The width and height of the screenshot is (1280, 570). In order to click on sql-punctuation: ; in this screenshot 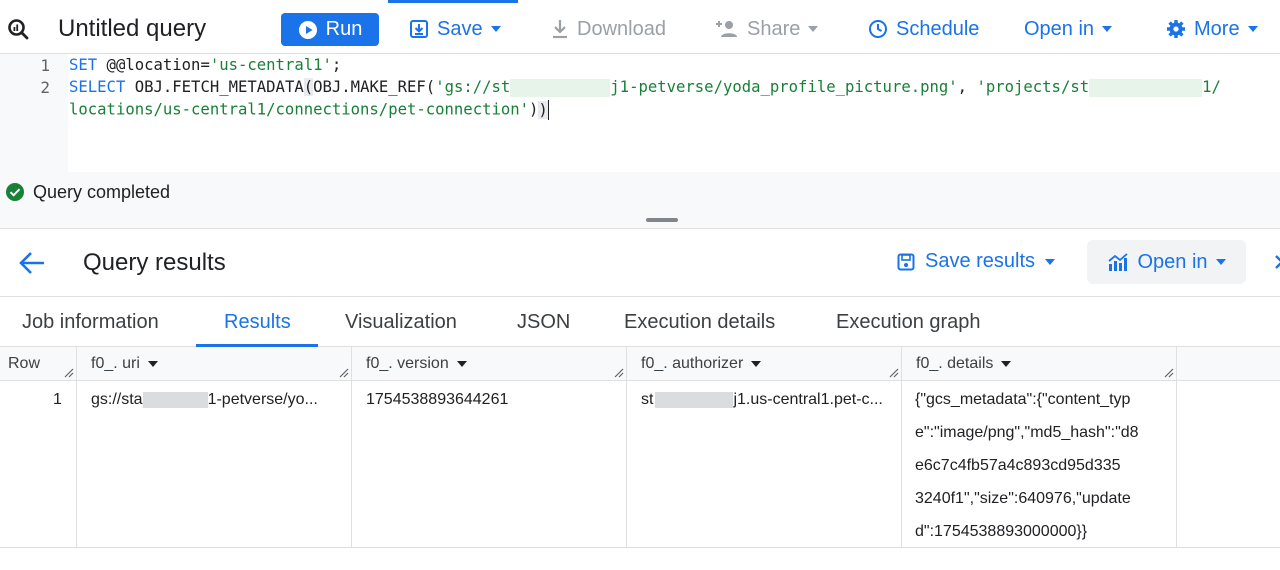, I will do `click(336, 65)`.